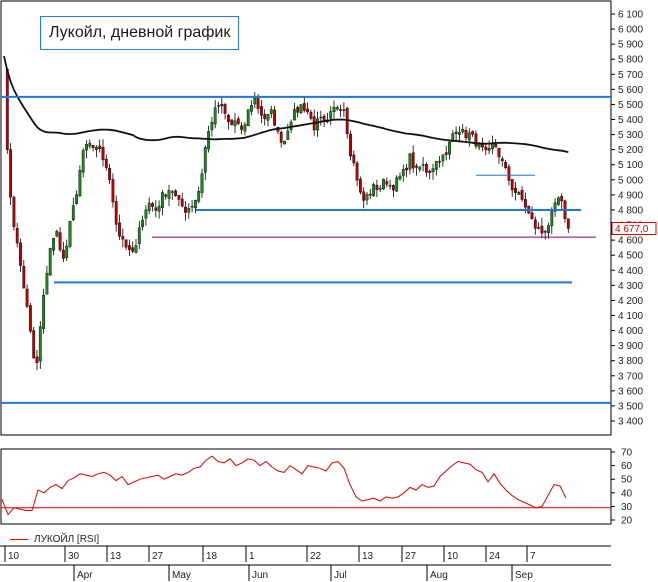 This screenshot has width=658, height=582. Describe the element at coordinates (630, 422) in the screenshot. I see `price-tick-label: 3 400` at that location.